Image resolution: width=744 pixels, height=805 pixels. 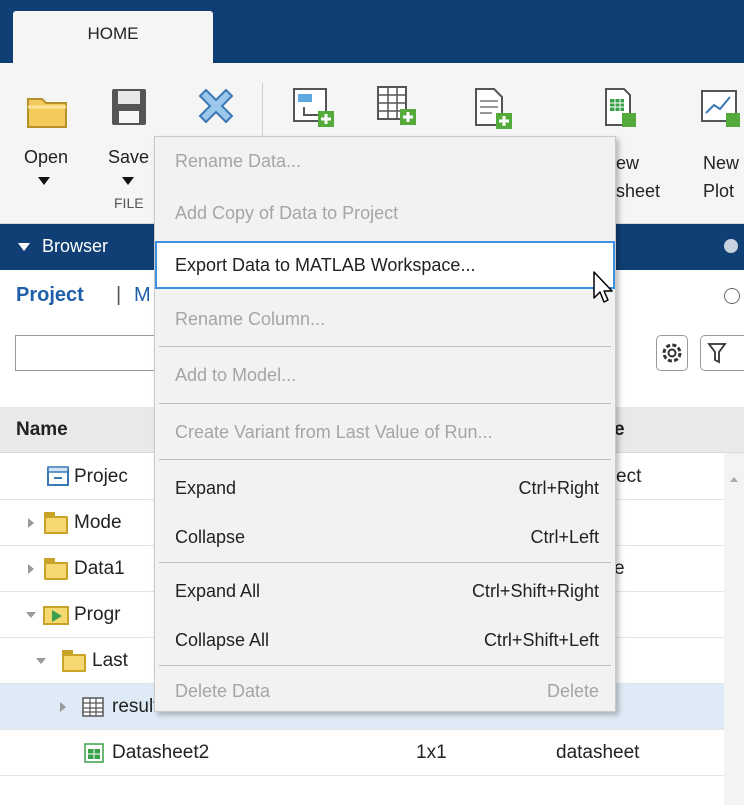 I want to click on menu-item-shortcut: Ctrl+Left, so click(x=564, y=537).